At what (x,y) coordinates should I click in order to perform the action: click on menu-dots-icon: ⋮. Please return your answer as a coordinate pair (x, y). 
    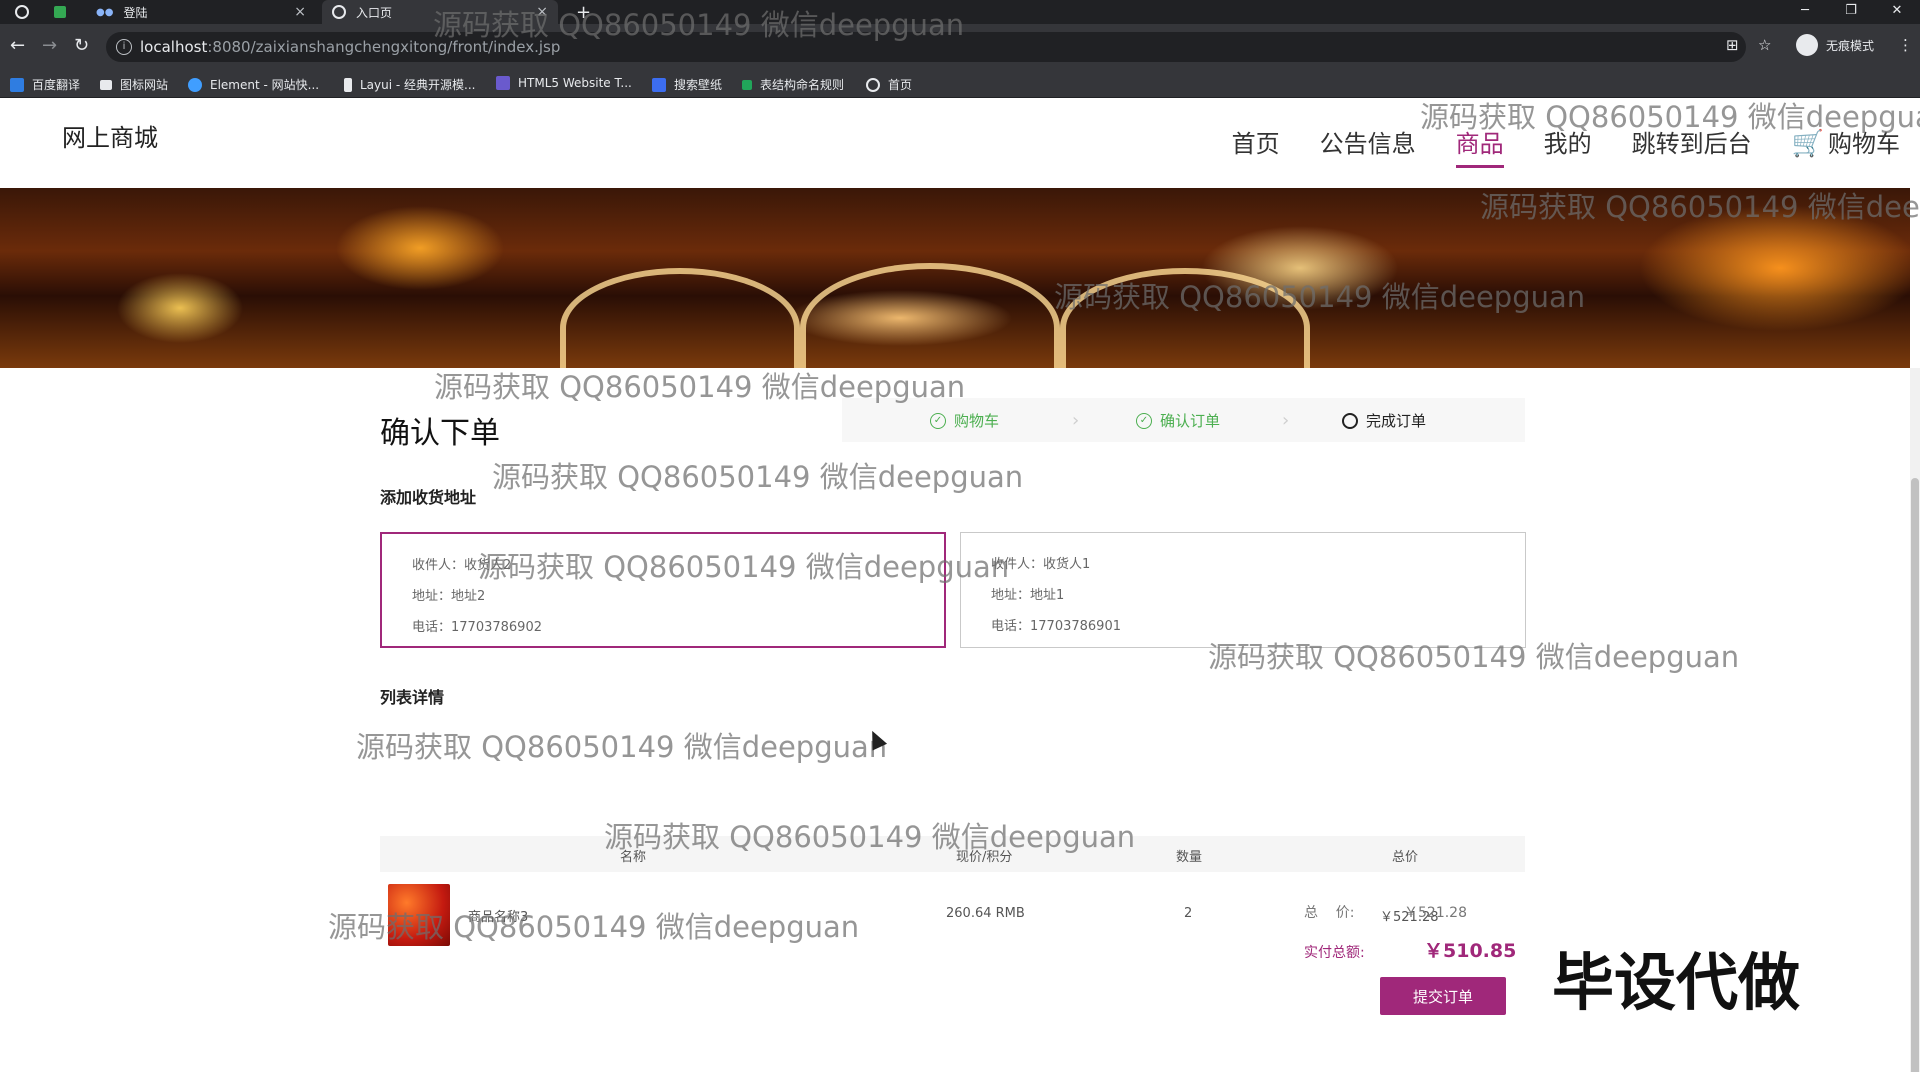
    Looking at the image, I should click on (1905, 45).